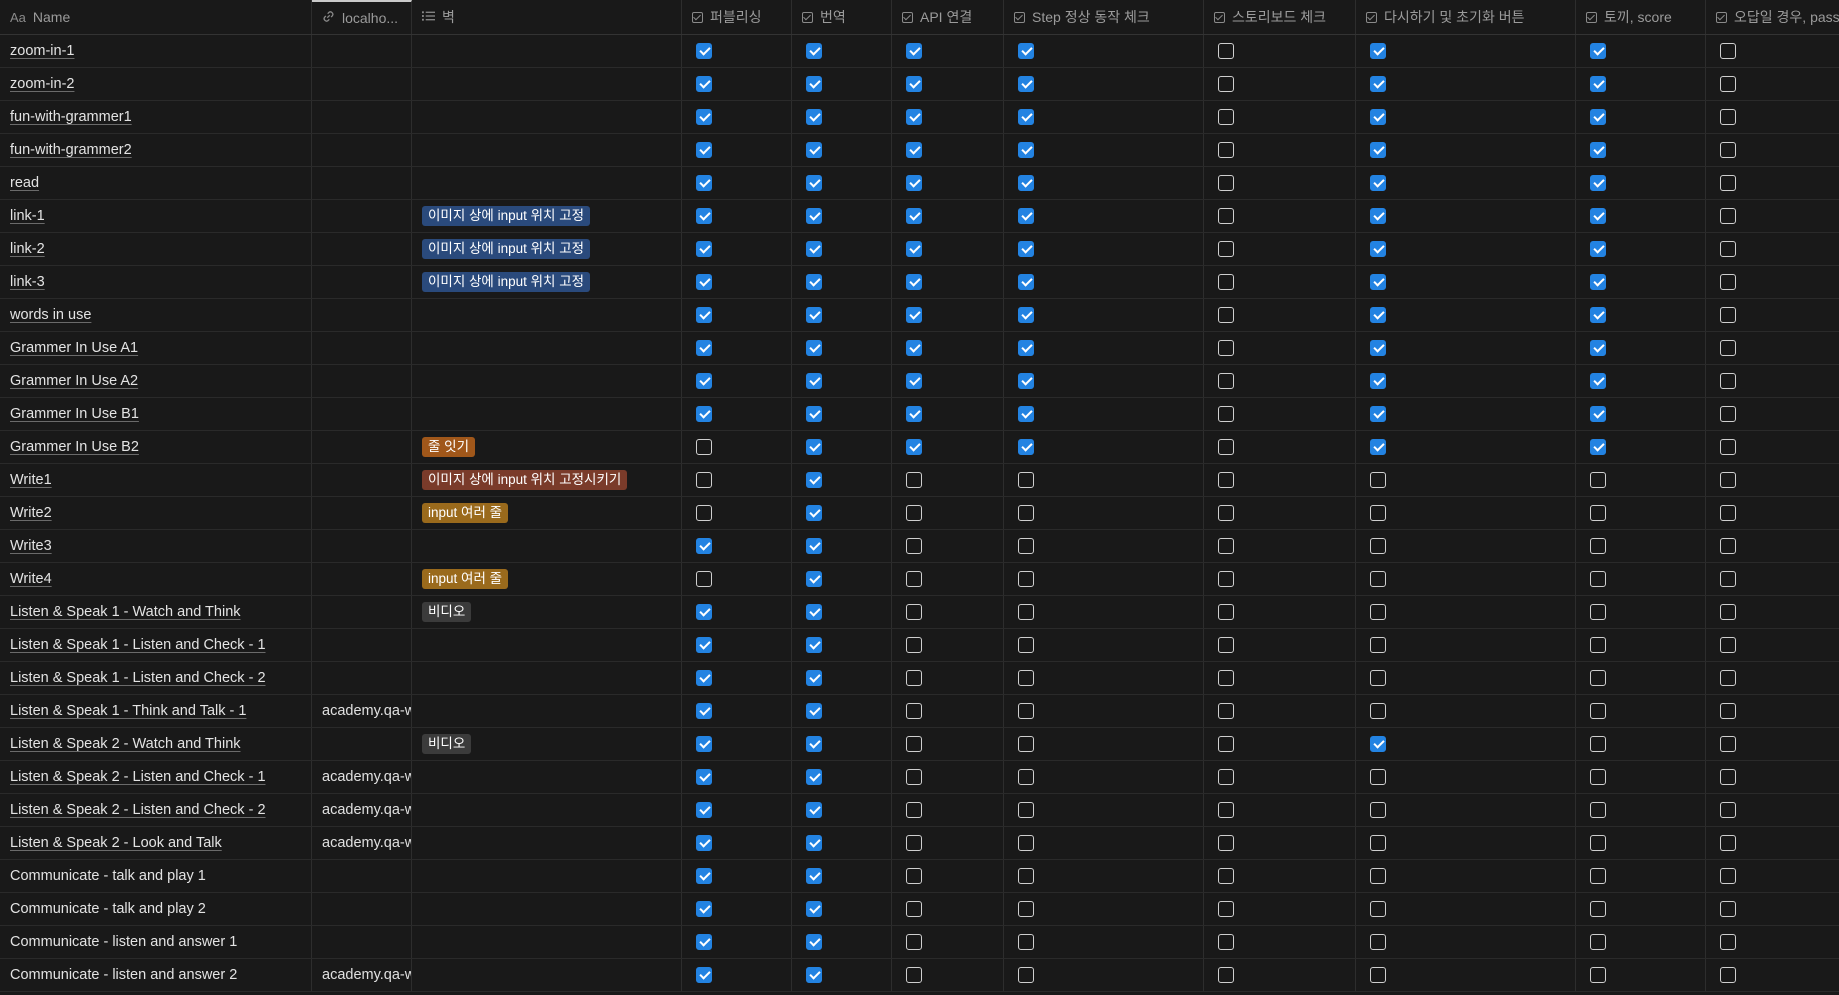 The height and width of the screenshot is (995, 1839). What do you see at coordinates (156, 117) in the screenshot?
I see `name-cell: fun-with-grammer1` at bounding box center [156, 117].